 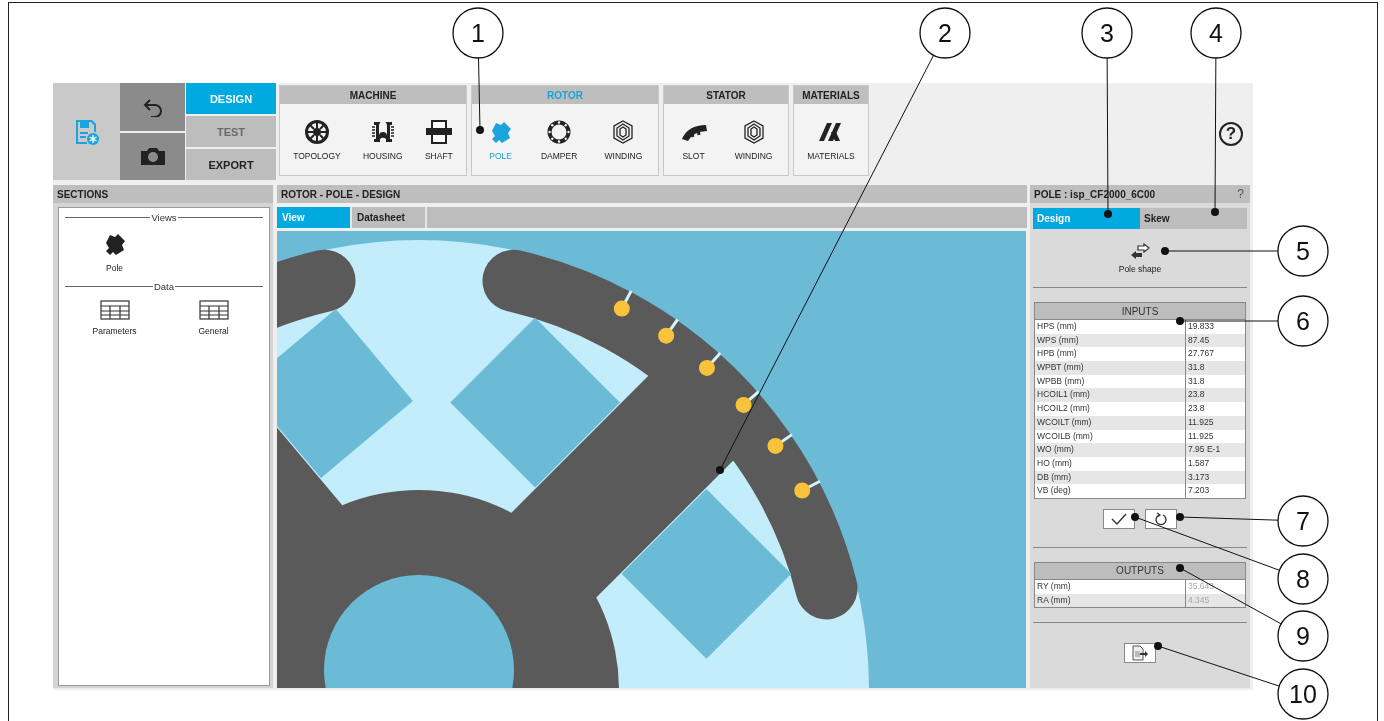 I want to click on callout-number: 2, so click(x=945, y=33).